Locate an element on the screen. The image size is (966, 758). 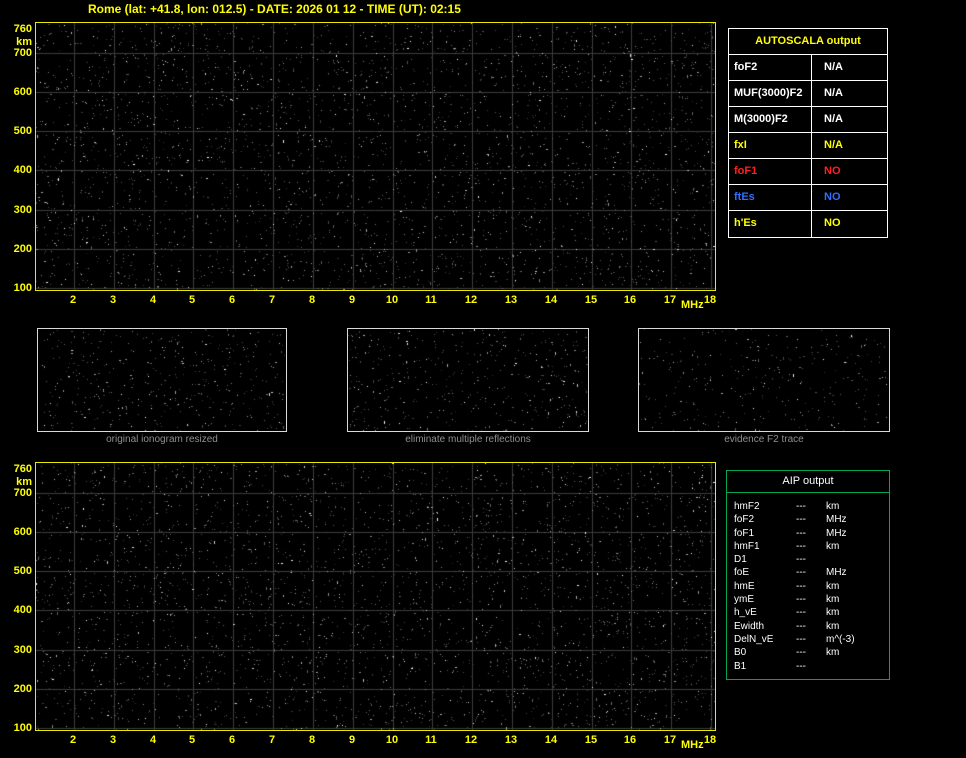
autoscala-header: AUTOSCALA output is located at coordinates (808, 42).